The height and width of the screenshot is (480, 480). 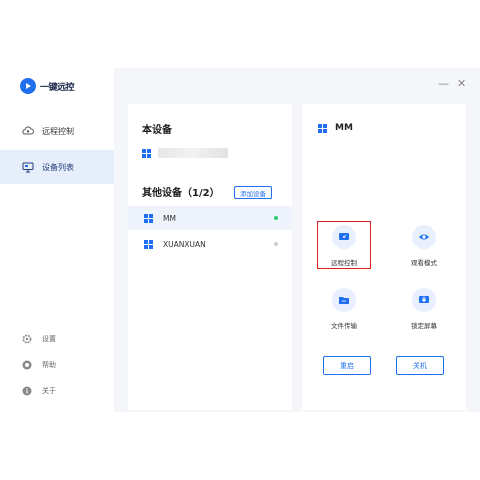 What do you see at coordinates (28, 131) in the screenshot?
I see `cloud-upload-icon` at bounding box center [28, 131].